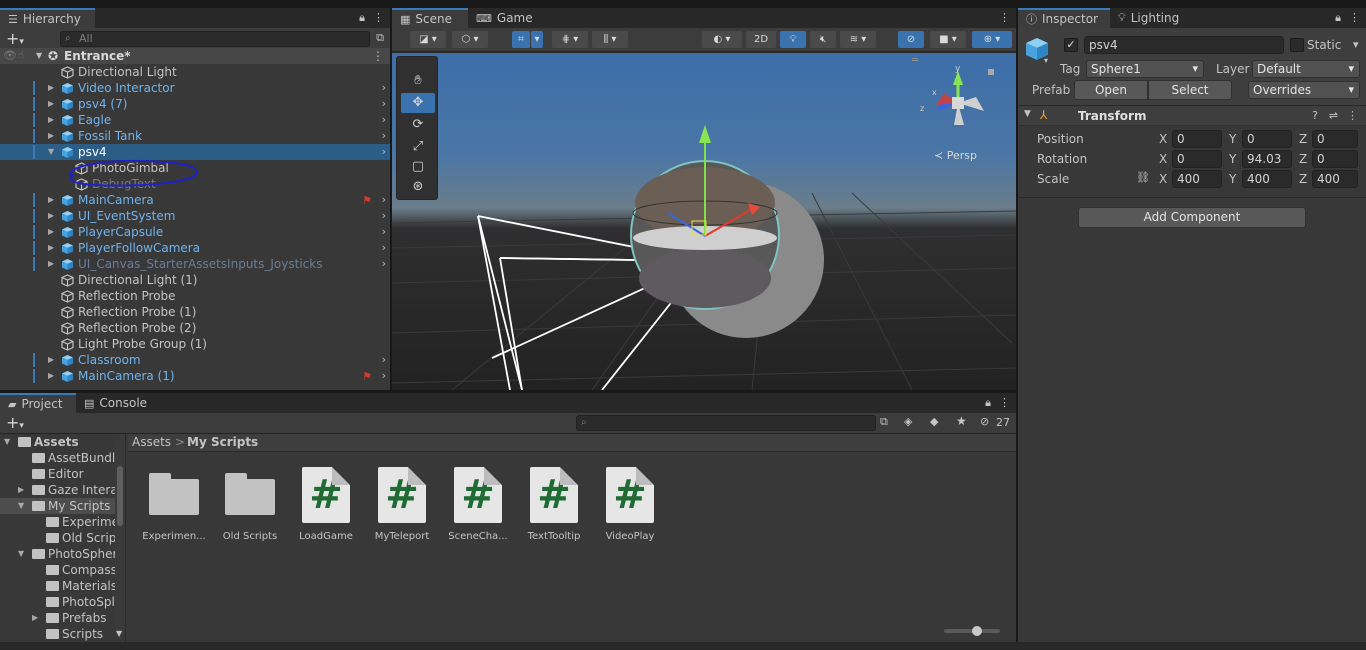 This screenshot has height=650, width=1366. I want to click on add-component-button: Add Component, so click(1192, 217).